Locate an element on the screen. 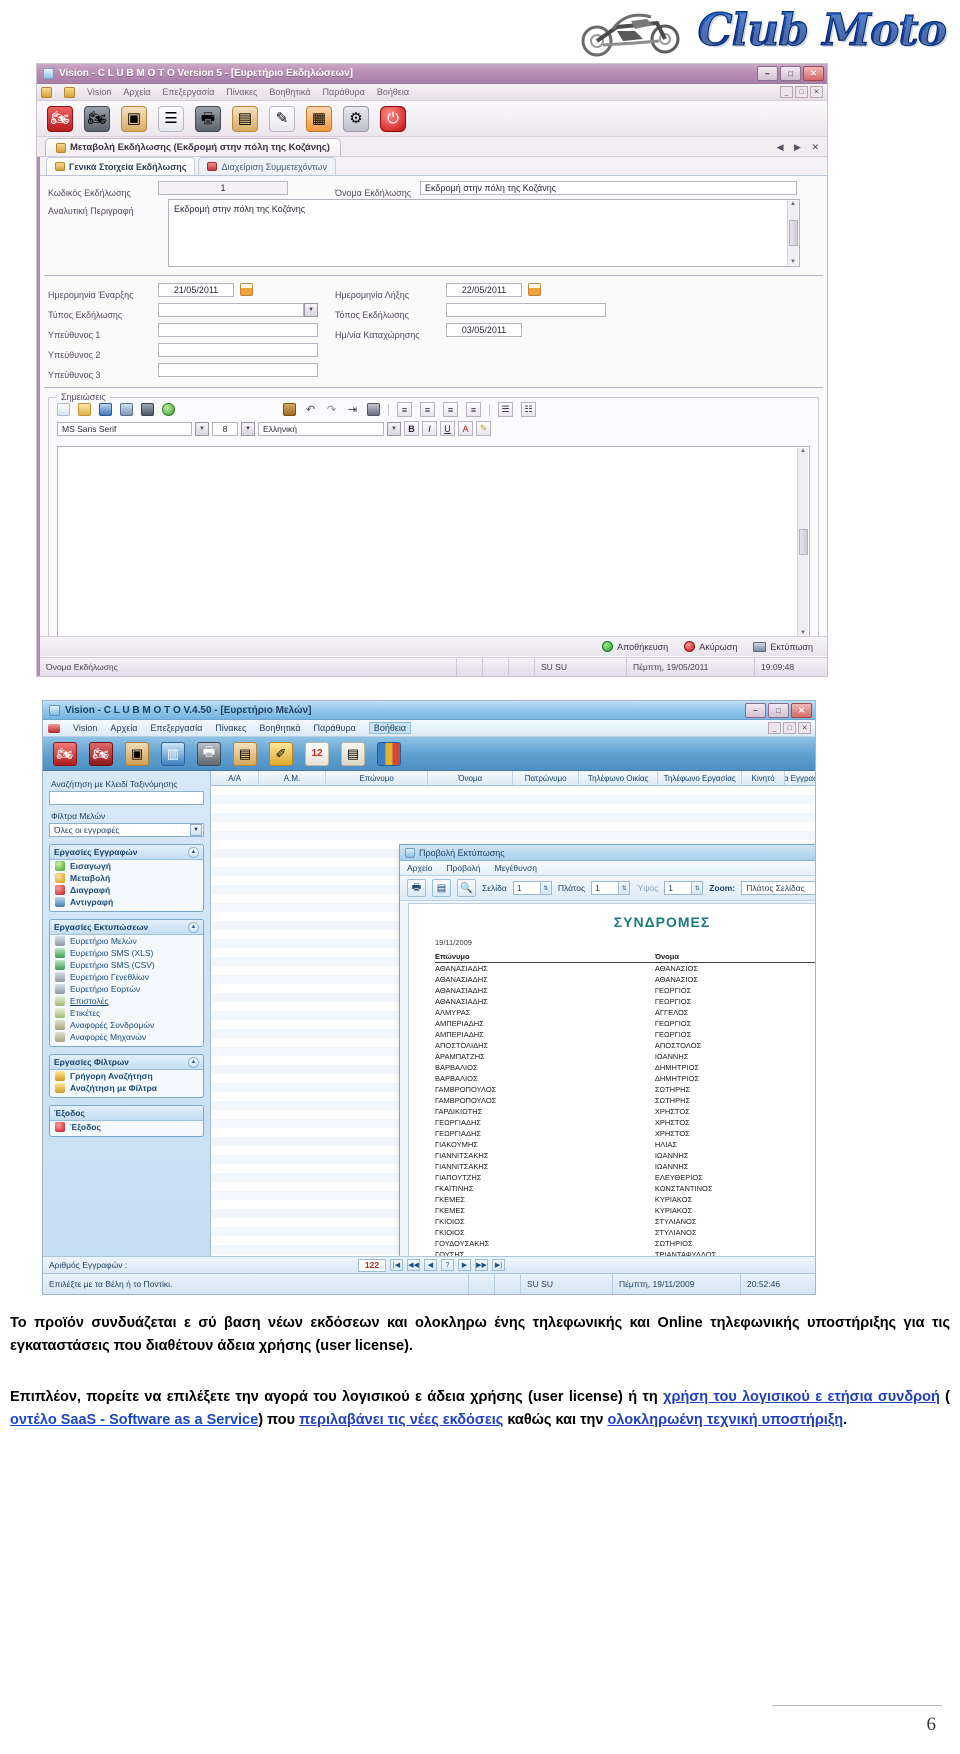 This screenshot has width=960, height=1754. align-justify-icon: ≡ is located at coordinates (473, 409).